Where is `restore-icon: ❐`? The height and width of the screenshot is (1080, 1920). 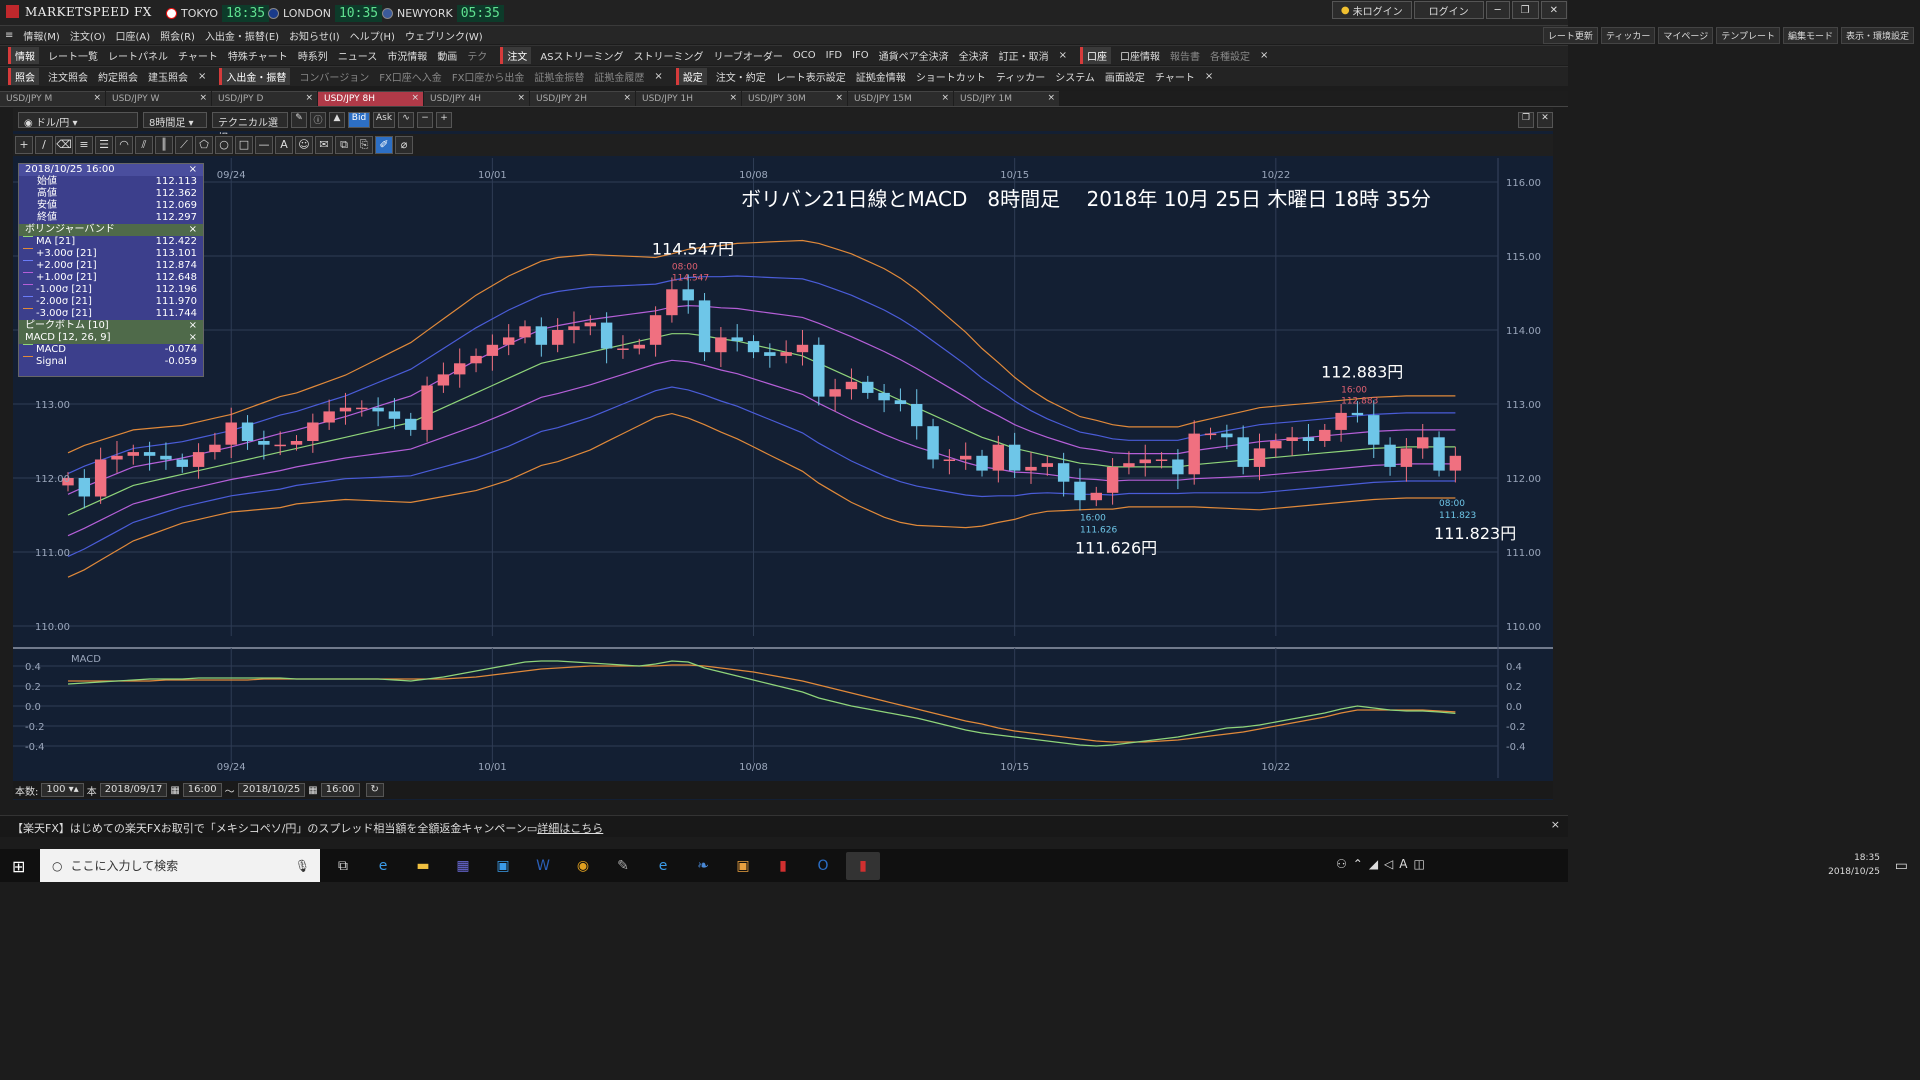
restore-icon: ❐ is located at coordinates (1526, 119).